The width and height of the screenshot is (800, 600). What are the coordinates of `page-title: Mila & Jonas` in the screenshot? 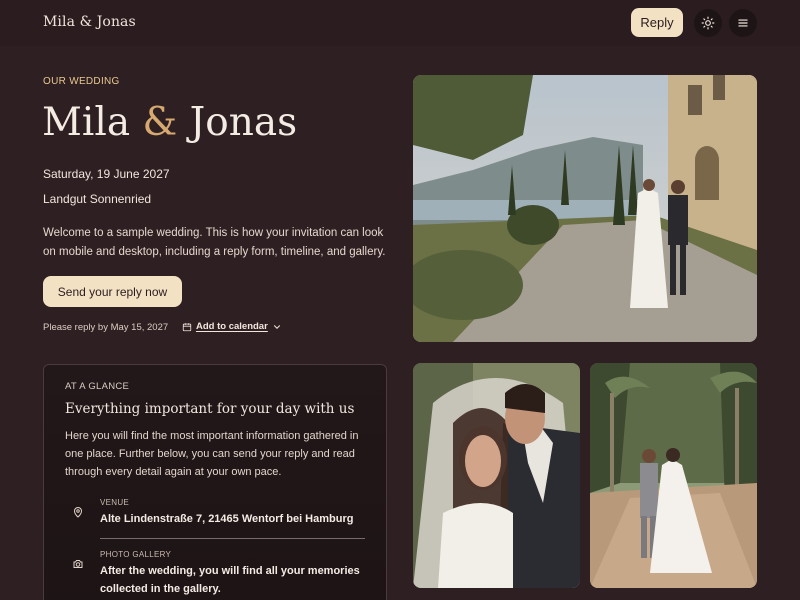 It's located at (169, 122).